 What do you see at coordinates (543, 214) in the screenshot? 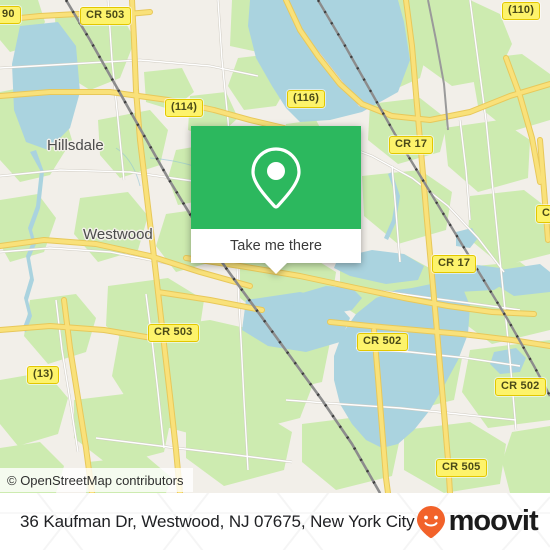
I see `road-shield-cr-edge-clipped: CR` at bounding box center [543, 214].